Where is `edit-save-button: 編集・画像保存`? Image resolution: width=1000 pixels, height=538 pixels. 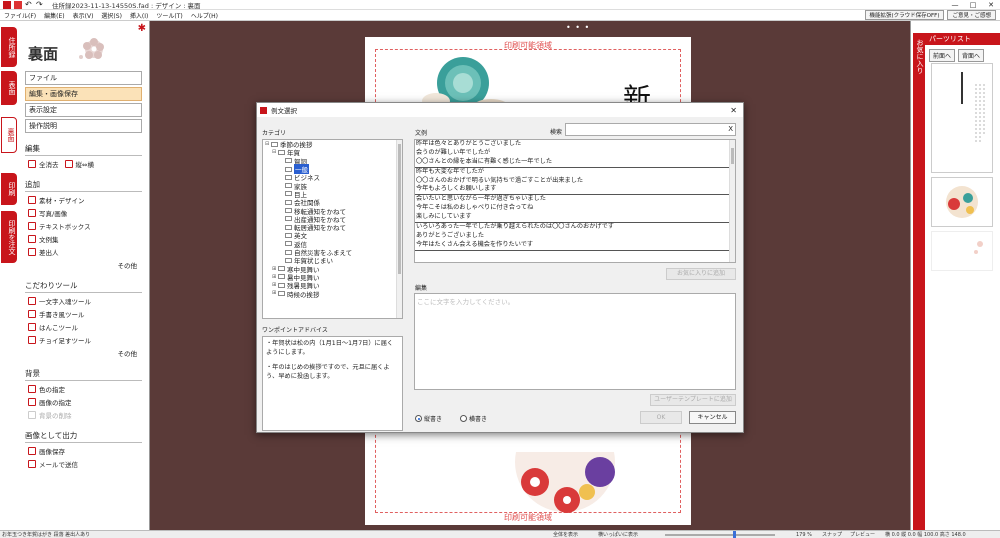
edit-save-button: 編集・画像保存 is located at coordinates (83, 94).